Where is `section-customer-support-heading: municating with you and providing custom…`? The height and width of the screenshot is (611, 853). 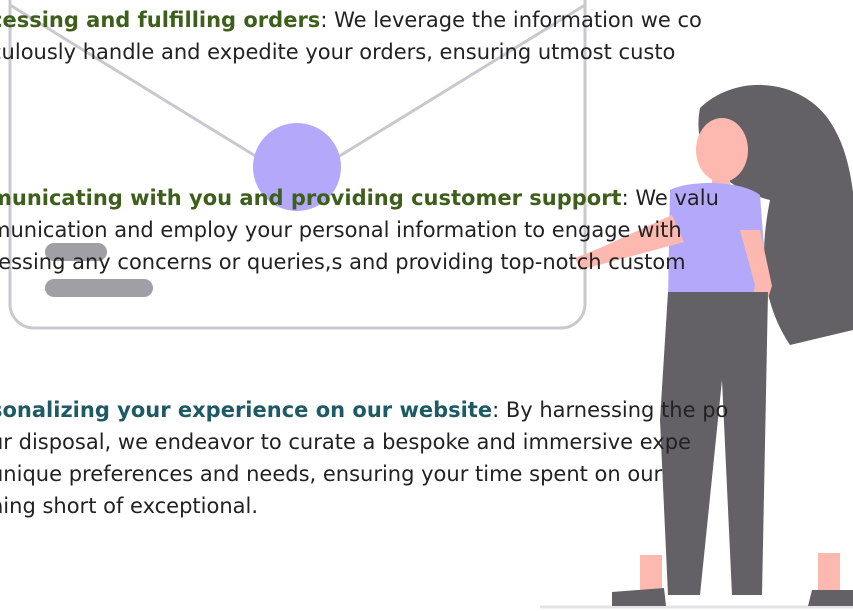 section-customer-support-heading: municating with you and providing custom… is located at coordinates (311, 198).